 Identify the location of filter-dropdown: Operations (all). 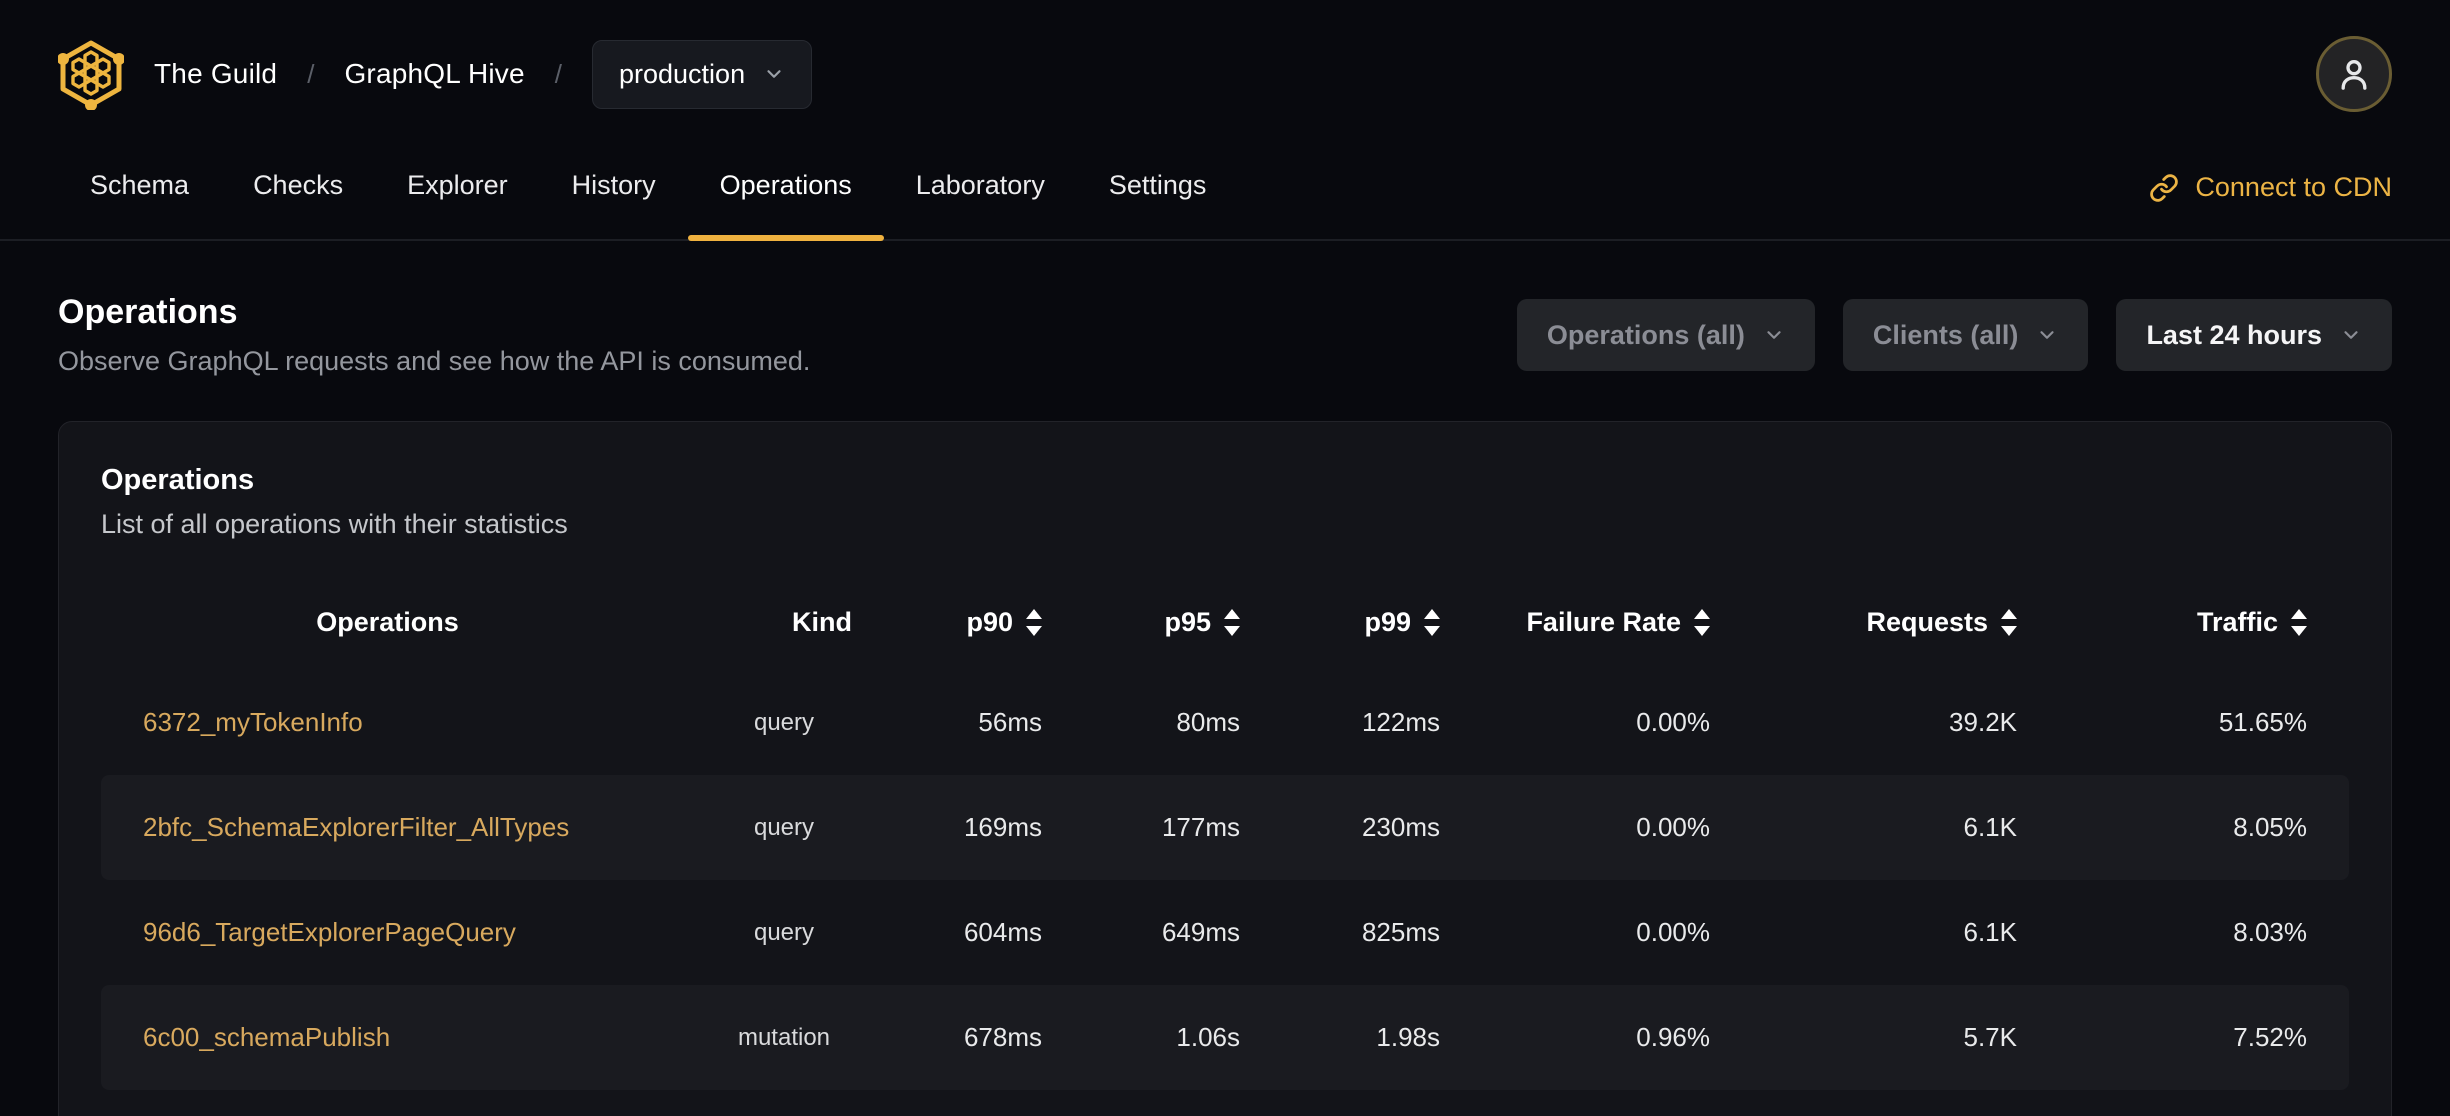
(1665, 335).